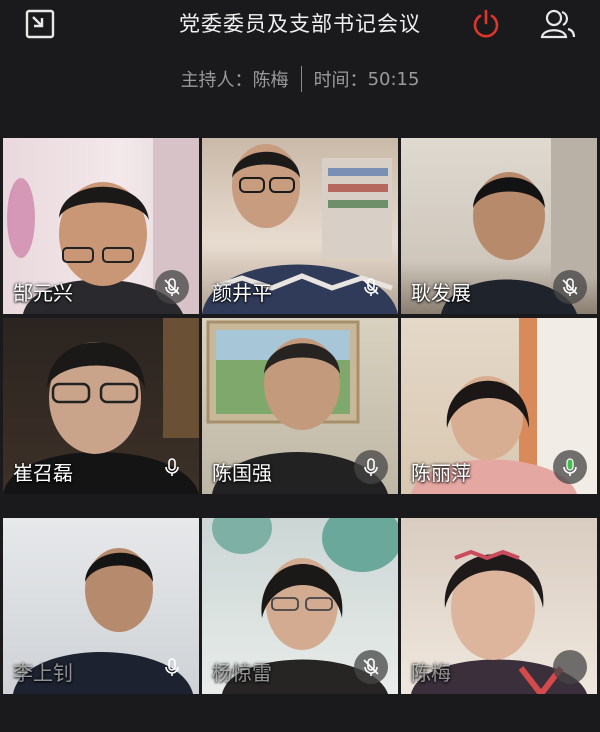 This screenshot has width=600, height=732. I want to click on video-tile: 颜井平, so click(300, 226).